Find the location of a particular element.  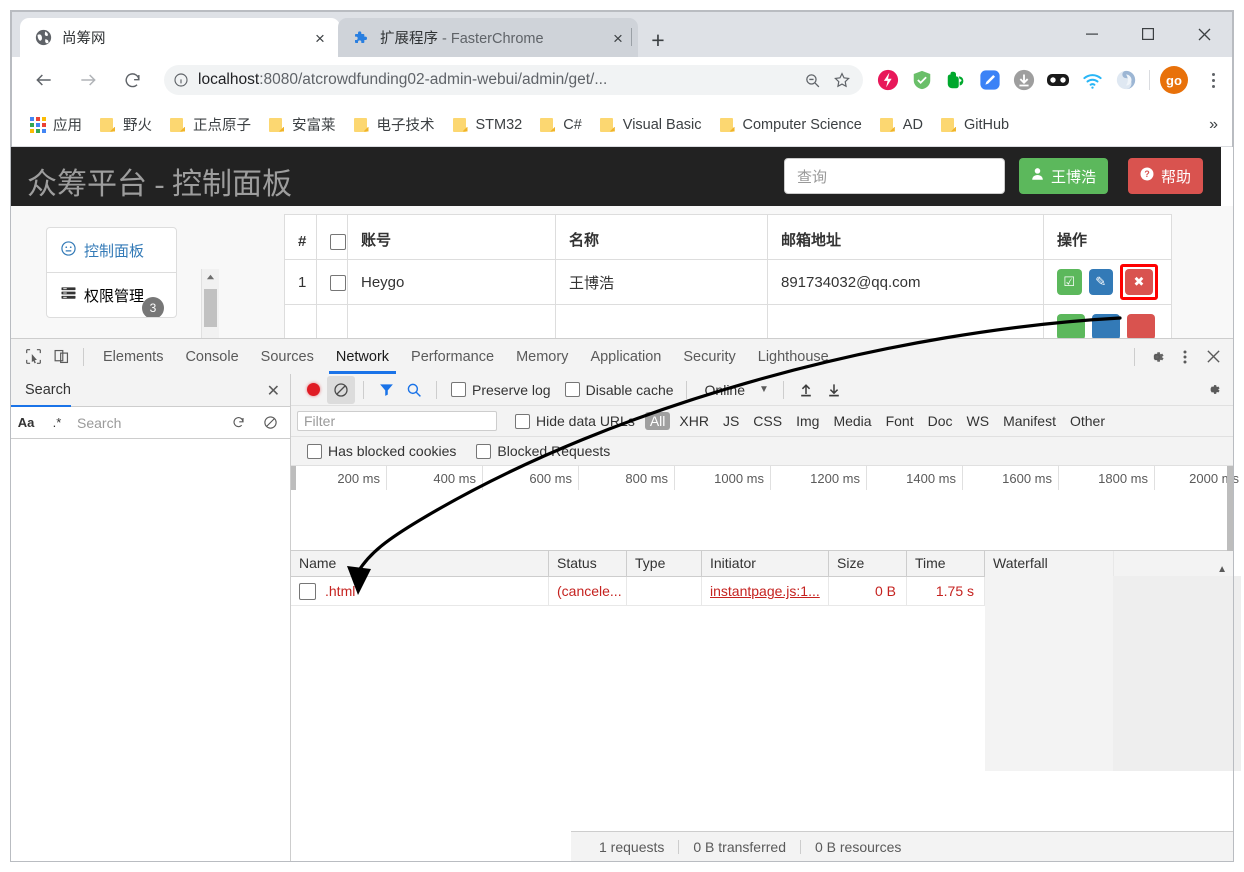

dark-glasses-extension-icon is located at coordinates (1058, 80).